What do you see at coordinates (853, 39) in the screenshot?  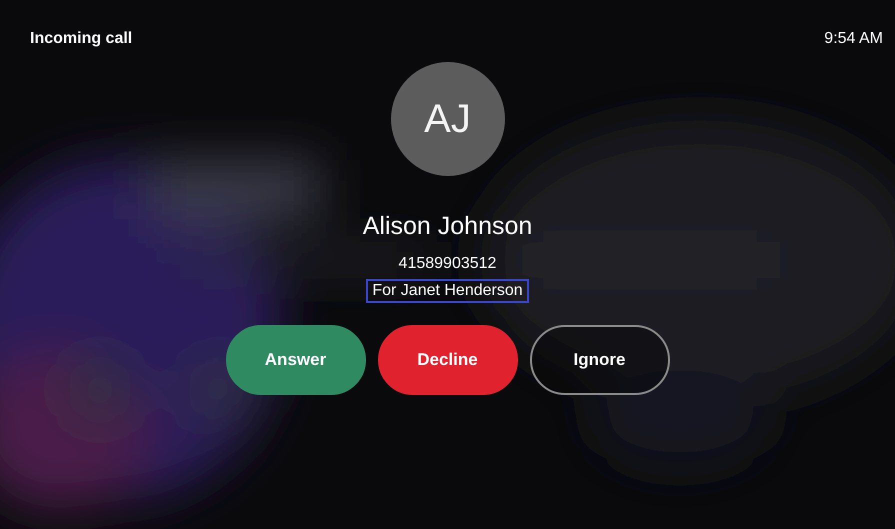 I see `clock-time: 9:54 AM` at bounding box center [853, 39].